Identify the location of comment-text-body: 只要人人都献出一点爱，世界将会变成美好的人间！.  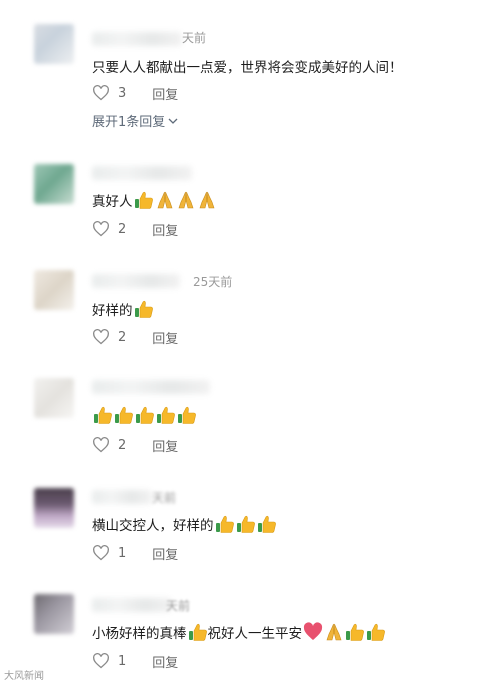
(247, 68).